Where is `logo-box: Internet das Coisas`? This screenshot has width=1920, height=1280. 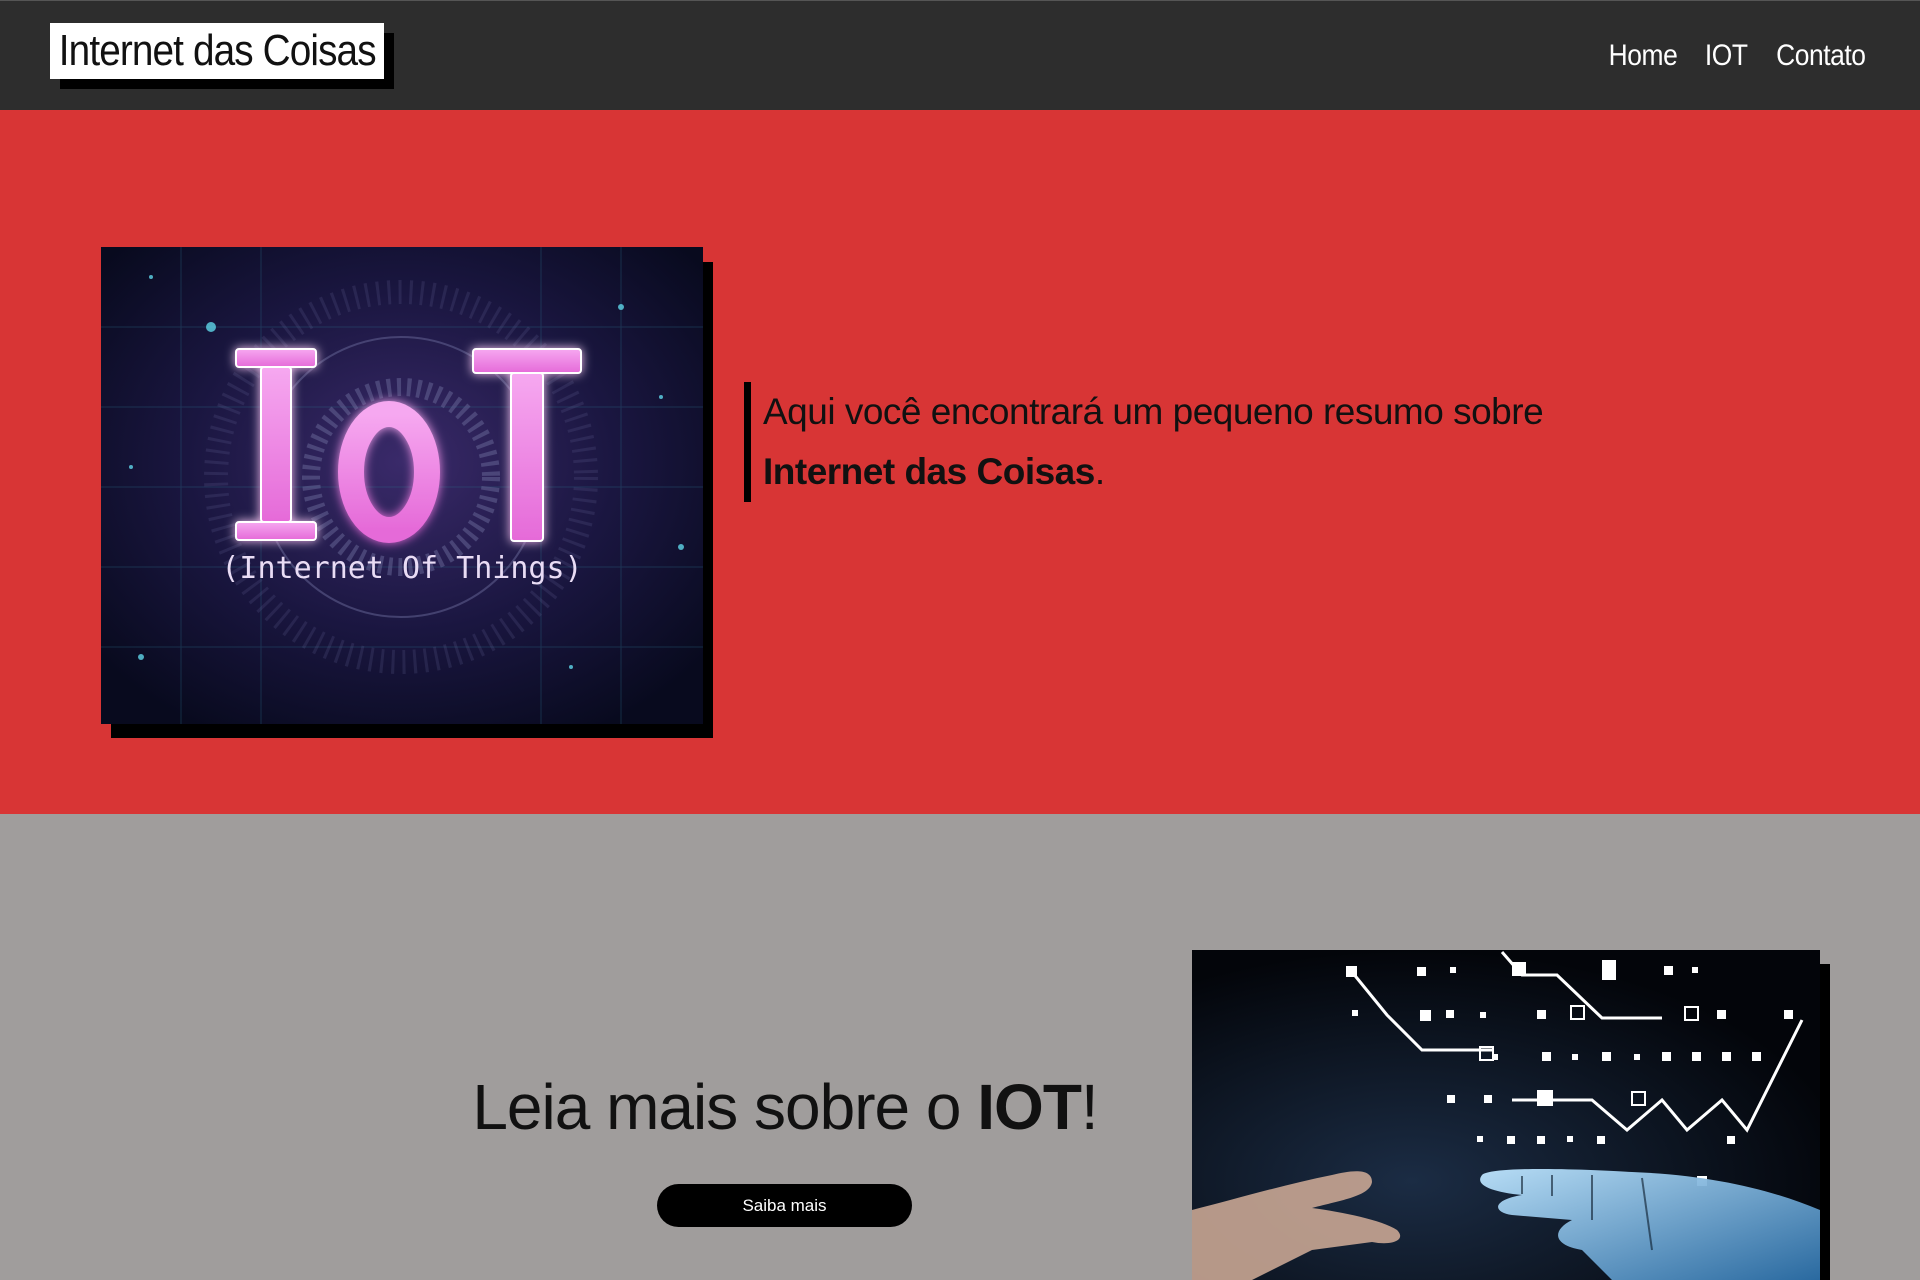
logo-box: Internet das Coisas is located at coordinates (217, 51).